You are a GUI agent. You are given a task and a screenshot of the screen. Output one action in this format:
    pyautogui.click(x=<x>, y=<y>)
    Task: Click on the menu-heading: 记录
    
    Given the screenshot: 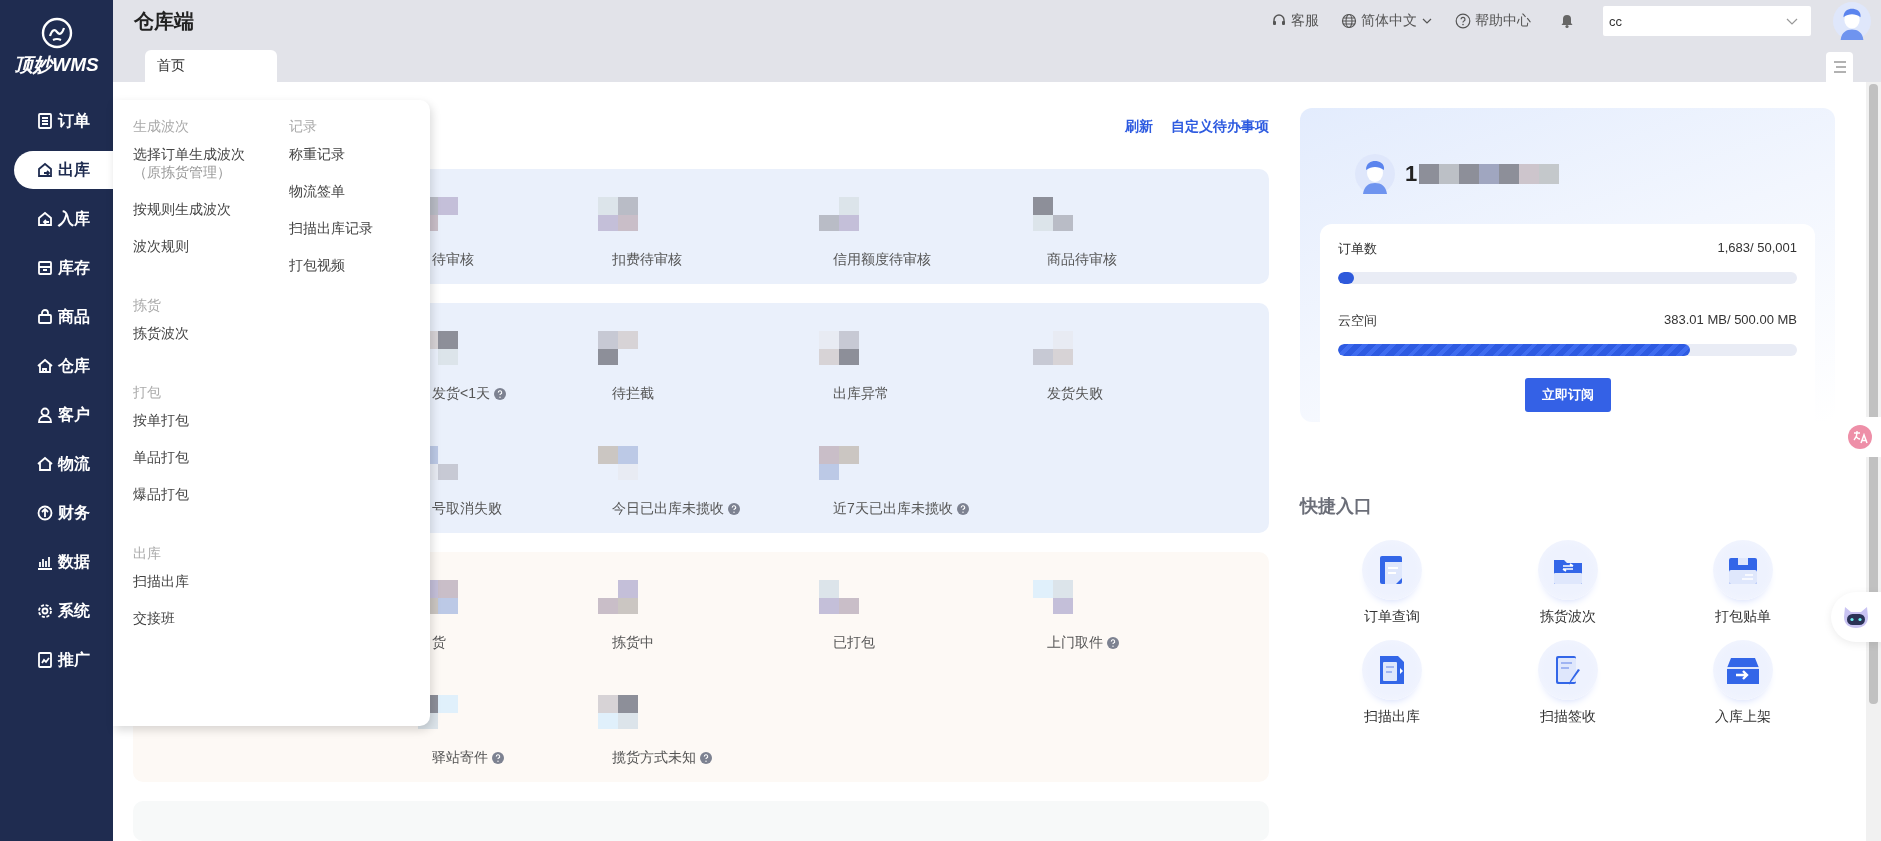 What is the action you would take?
    pyautogui.click(x=303, y=127)
    